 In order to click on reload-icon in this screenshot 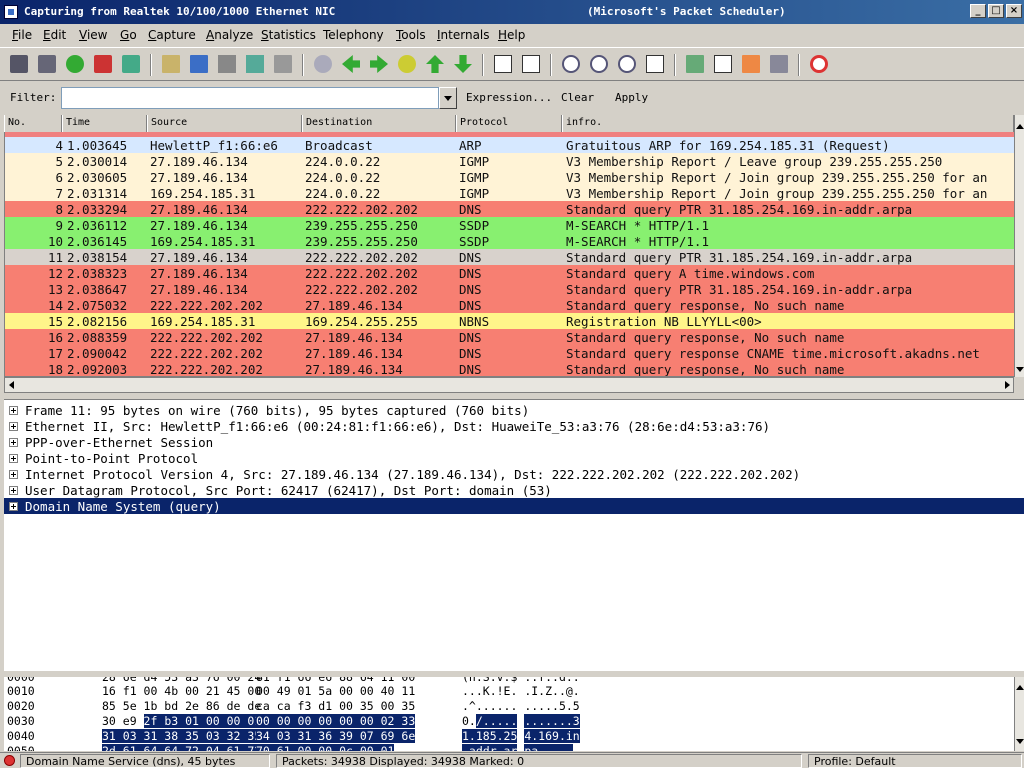, I will do `click(255, 64)`.